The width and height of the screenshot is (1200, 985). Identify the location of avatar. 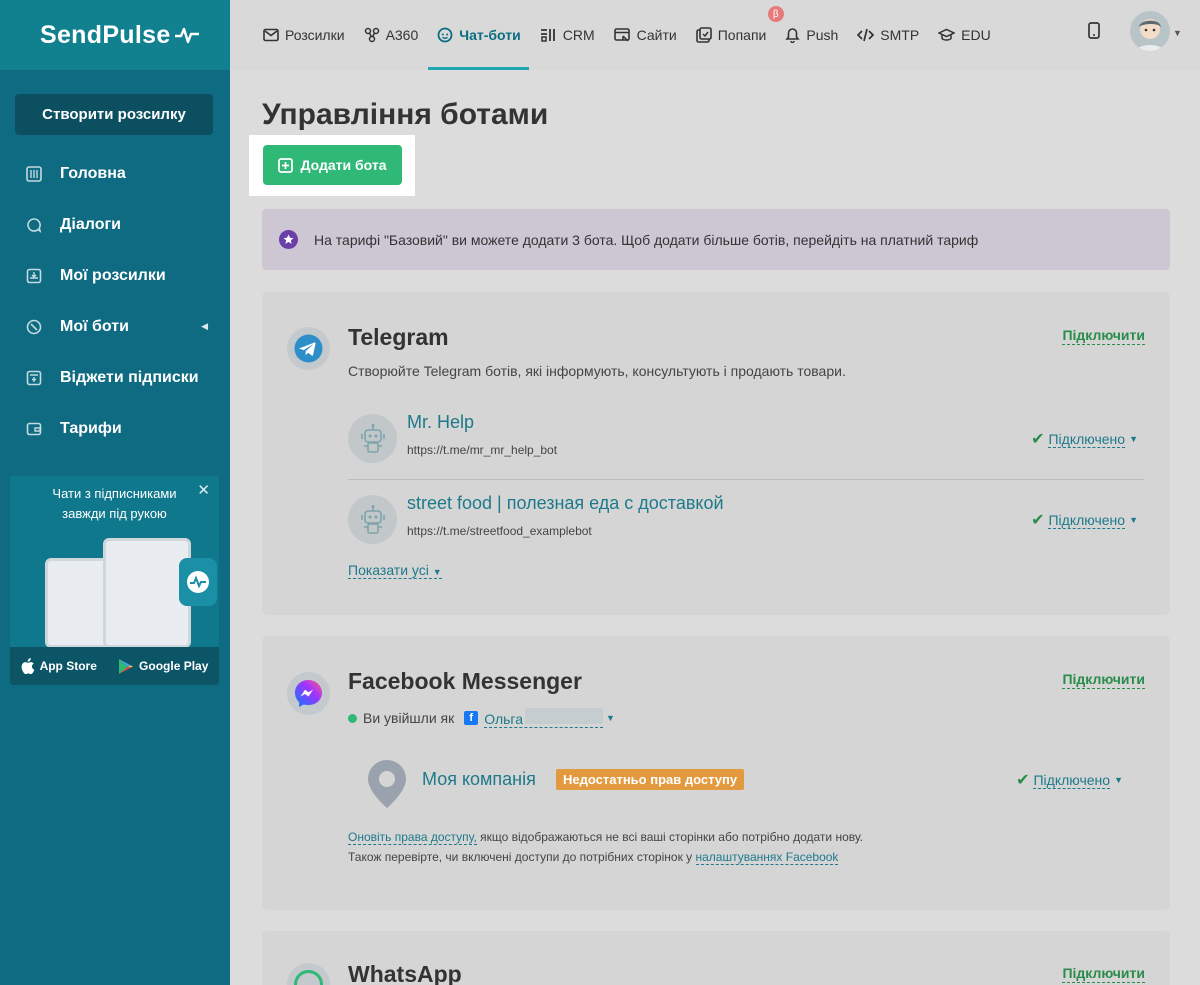
(1150, 31).